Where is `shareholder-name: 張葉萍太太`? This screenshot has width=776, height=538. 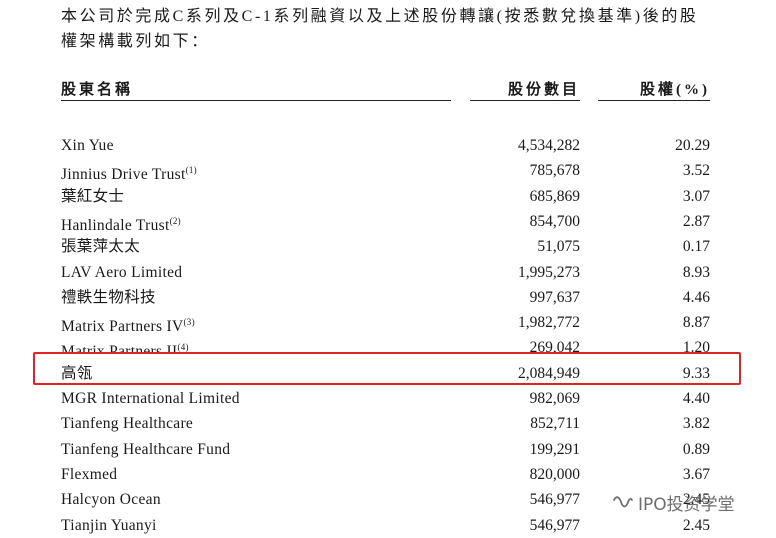
shareholder-name: 張葉萍太太 is located at coordinates (101, 247).